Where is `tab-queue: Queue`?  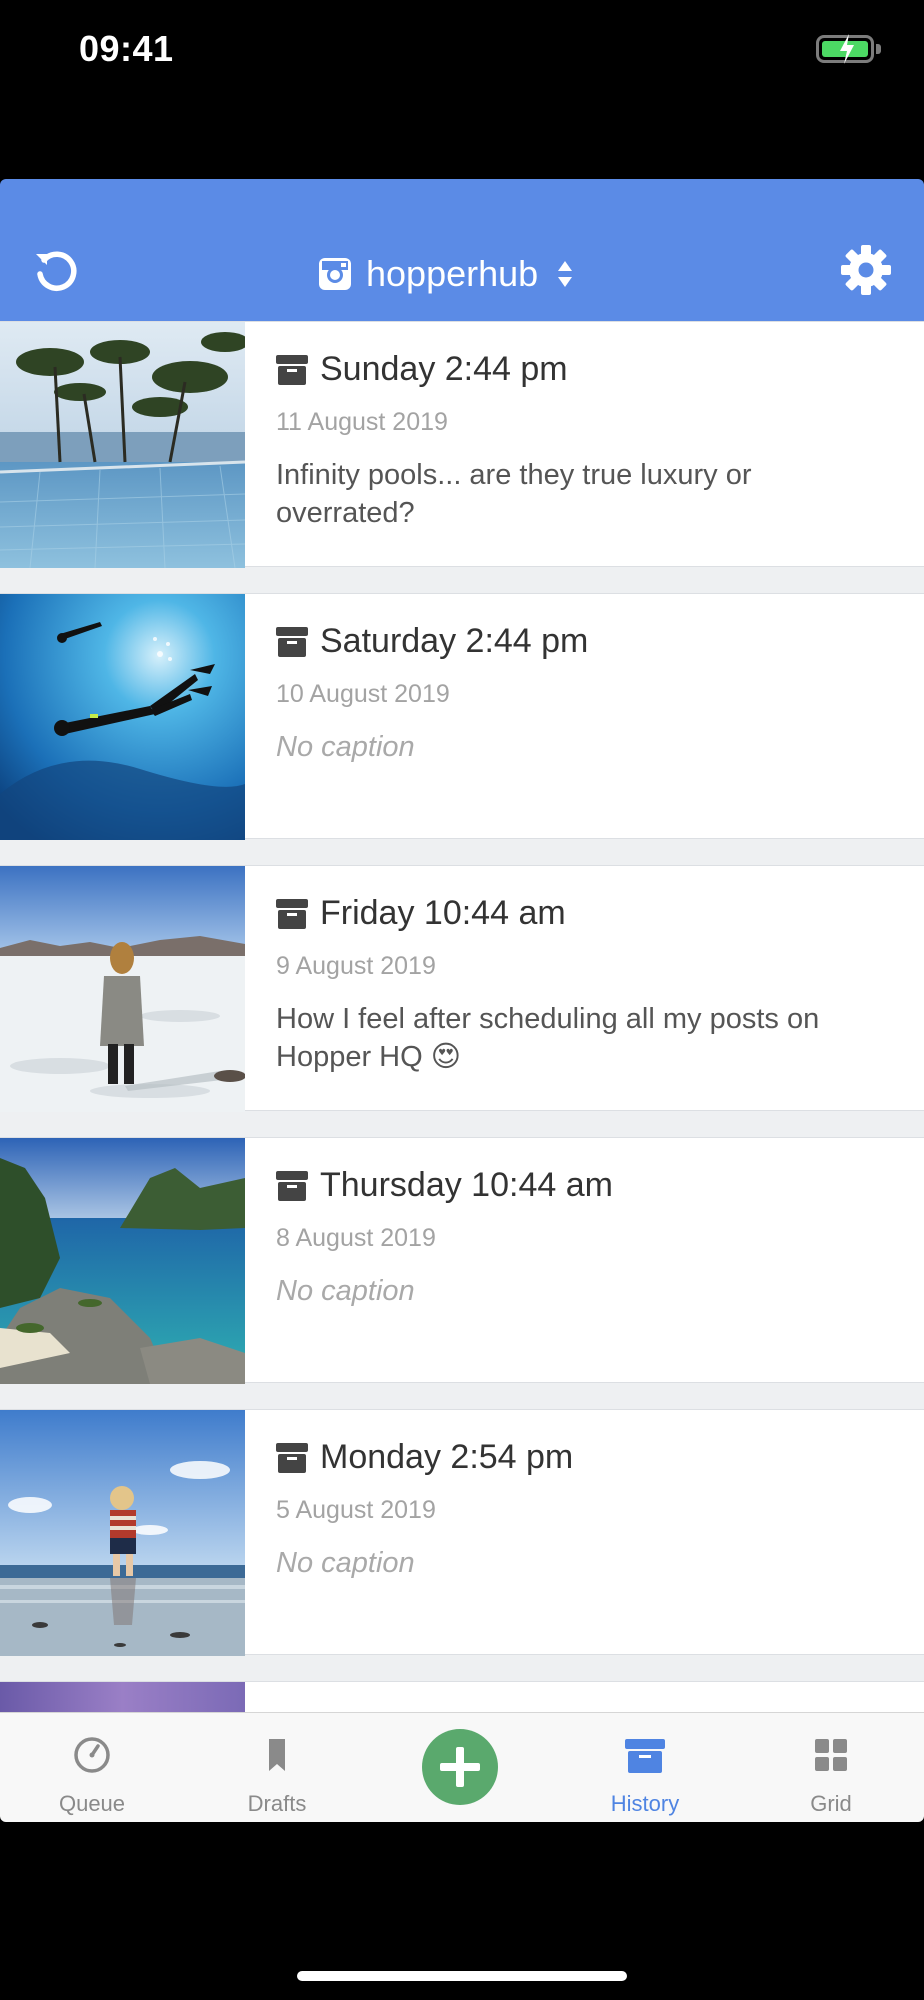
tab-queue: Queue is located at coordinates (92, 1768).